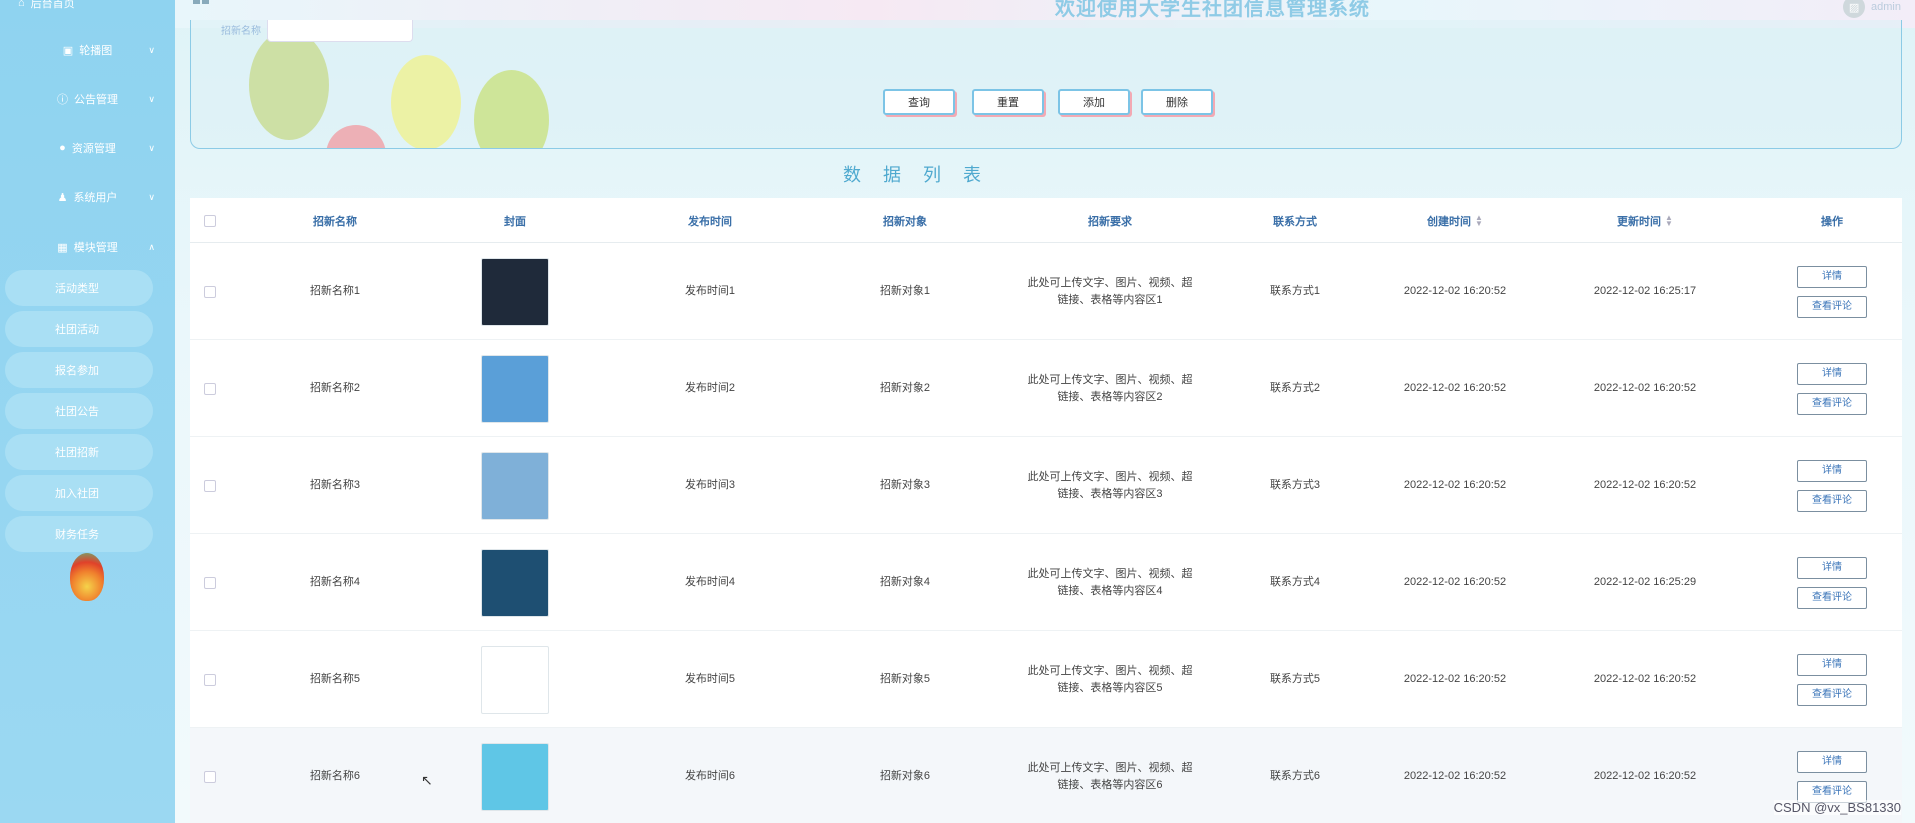 This screenshot has height=823, width=1915. What do you see at coordinates (1449, 221) in the screenshot?
I see `th-created-label: 创建时间` at bounding box center [1449, 221].